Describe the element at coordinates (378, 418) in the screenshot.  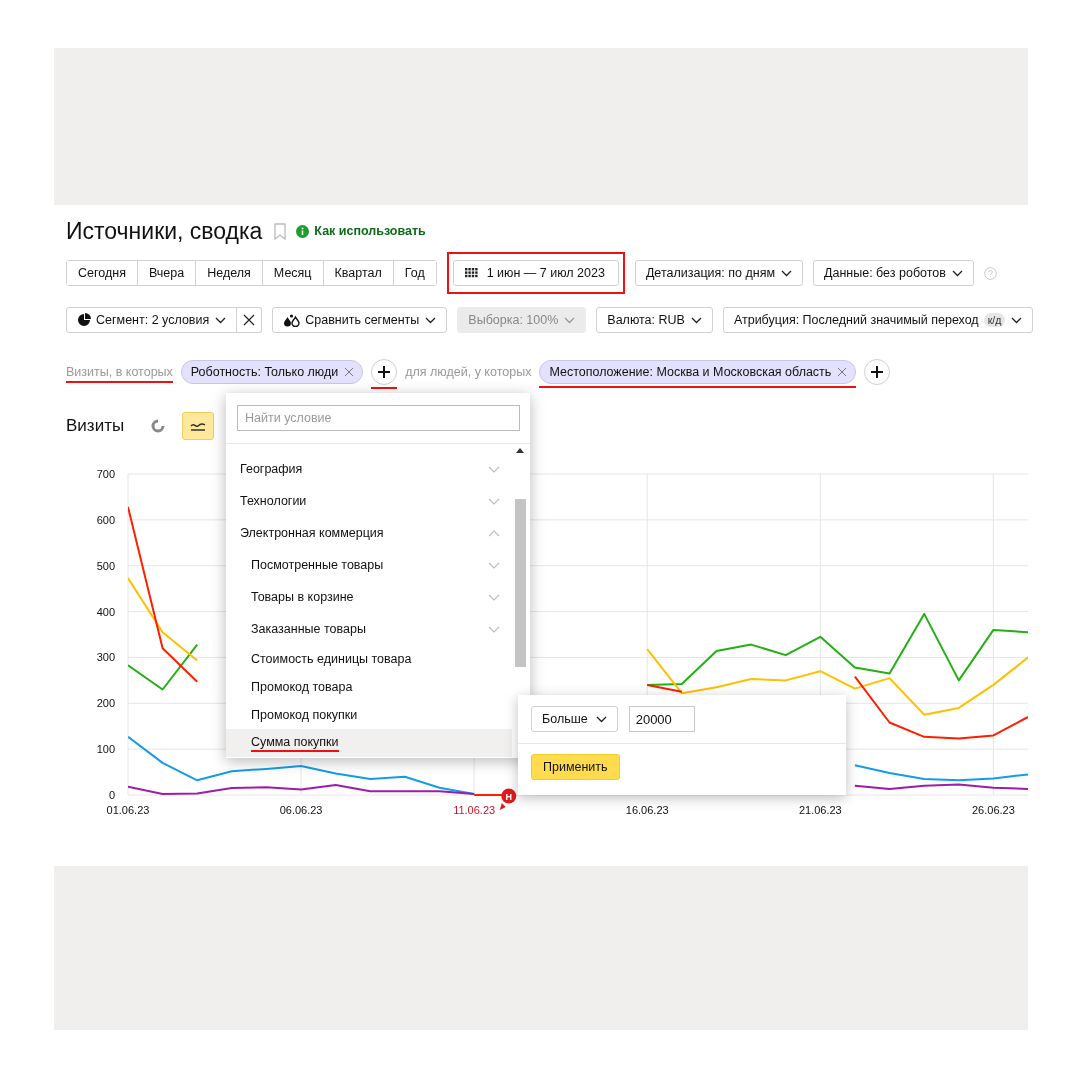
I see `search-field: Найти условие` at that location.